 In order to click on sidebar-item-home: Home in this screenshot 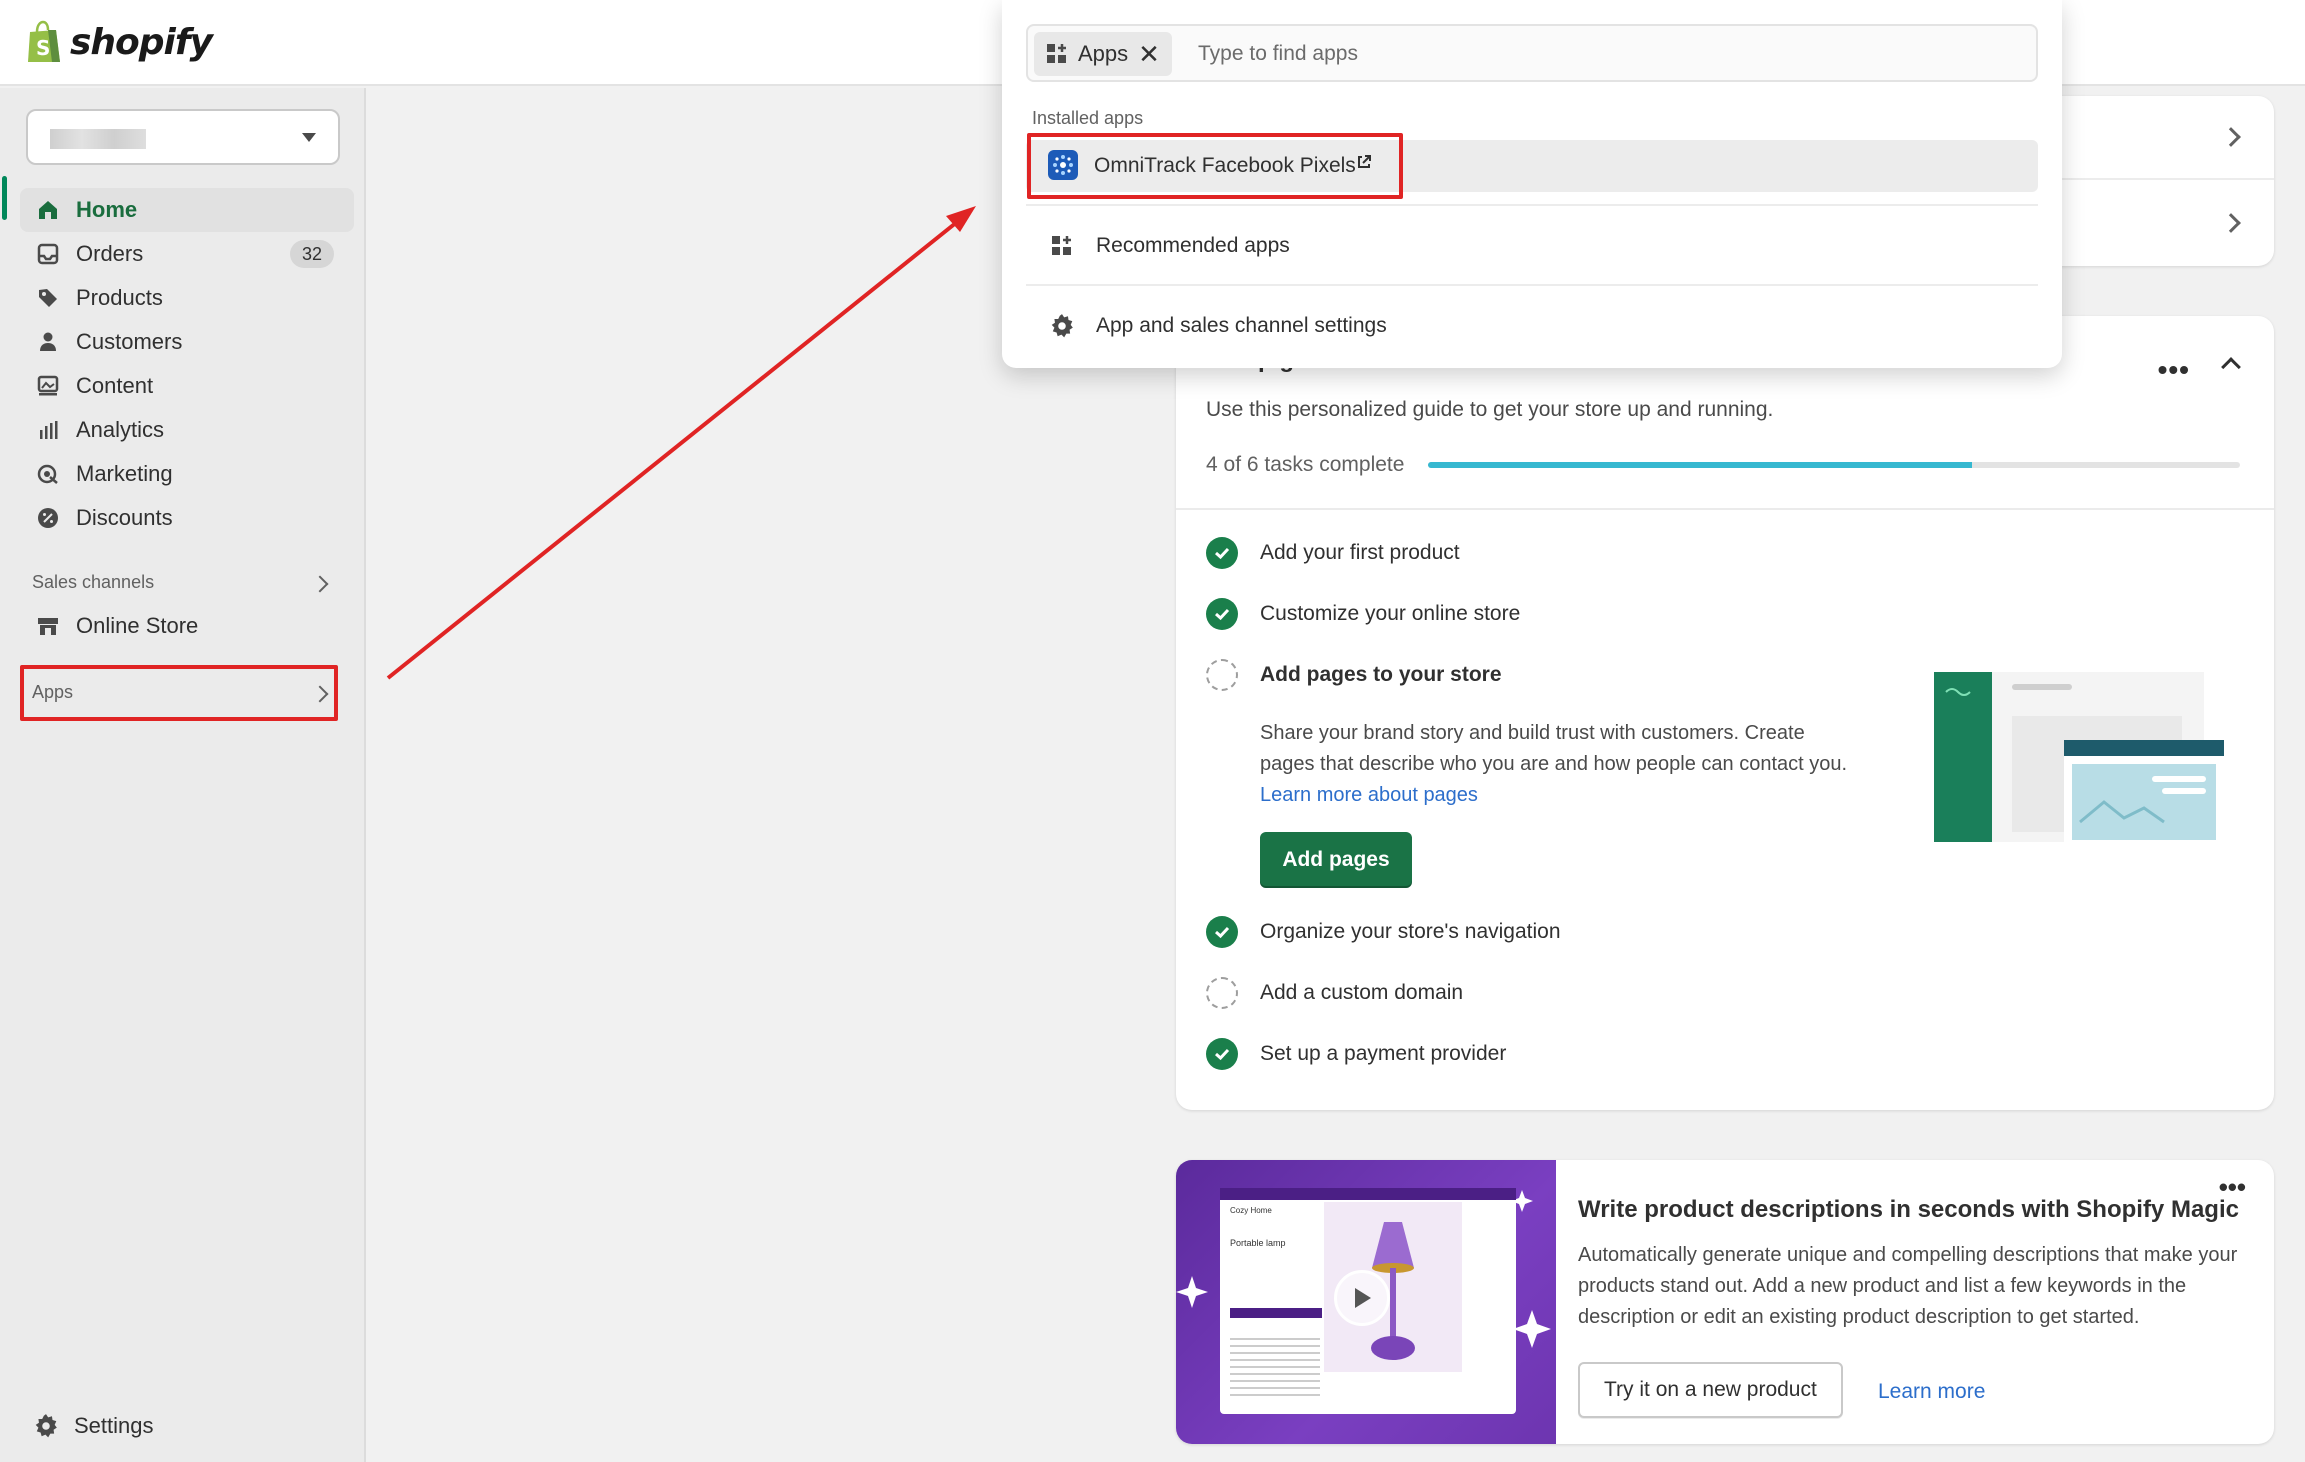, I will do `click(187, 210)`.